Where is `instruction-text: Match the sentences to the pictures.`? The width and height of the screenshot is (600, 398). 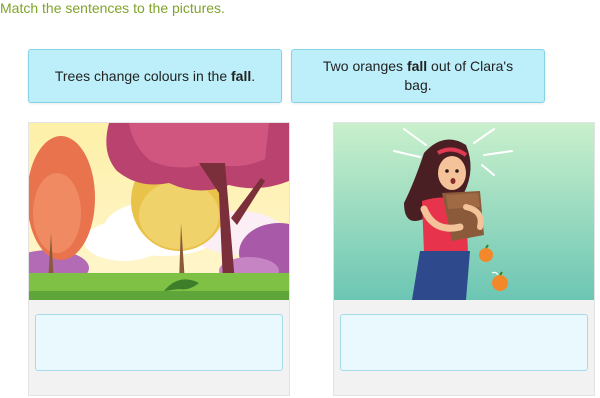 instruction-text: Match the sentences to the pictures. is located at coordinates (112, 8).